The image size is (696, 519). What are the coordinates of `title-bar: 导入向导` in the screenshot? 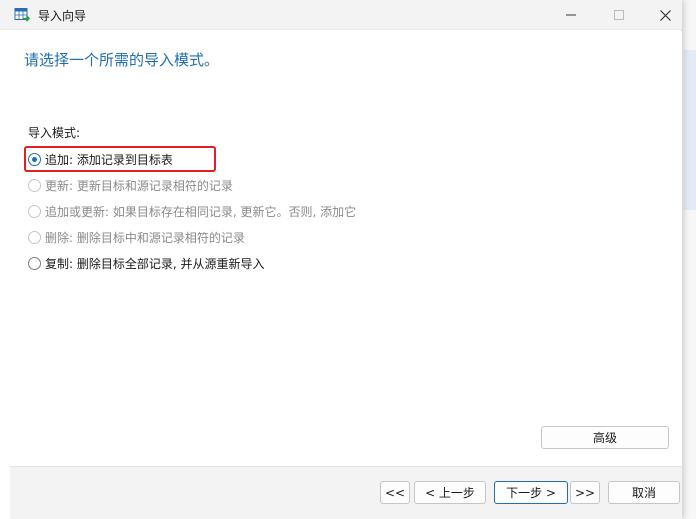 It's located at (341, 15).